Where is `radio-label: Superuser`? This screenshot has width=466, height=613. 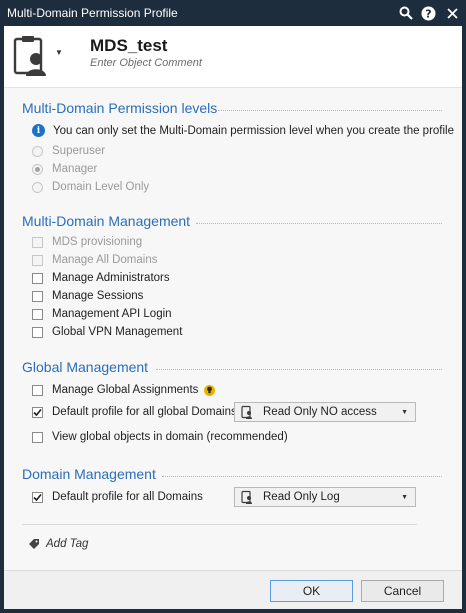
radio-label: Superuser is located at coordinates (79, 151).